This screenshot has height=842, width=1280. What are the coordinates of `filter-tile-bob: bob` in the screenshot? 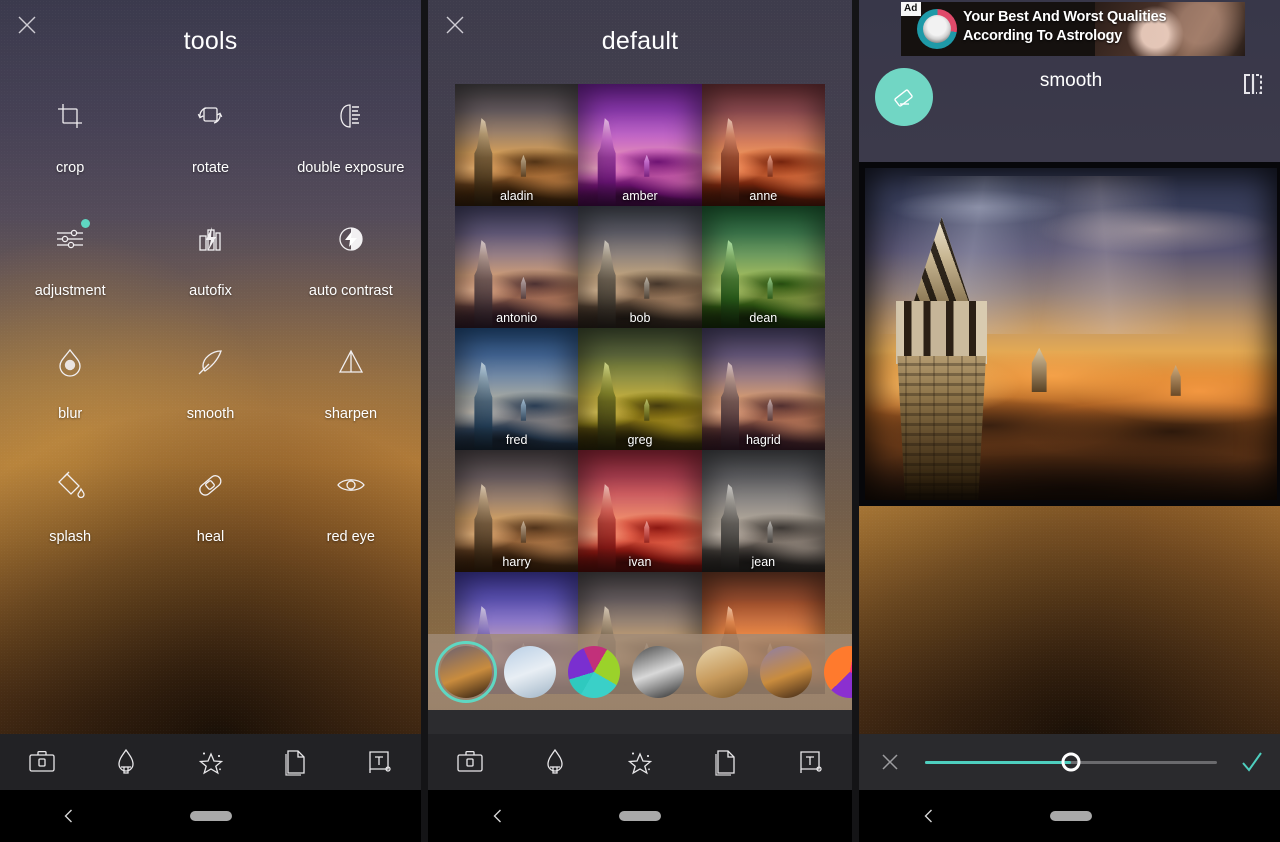 It's located at (640, 267).